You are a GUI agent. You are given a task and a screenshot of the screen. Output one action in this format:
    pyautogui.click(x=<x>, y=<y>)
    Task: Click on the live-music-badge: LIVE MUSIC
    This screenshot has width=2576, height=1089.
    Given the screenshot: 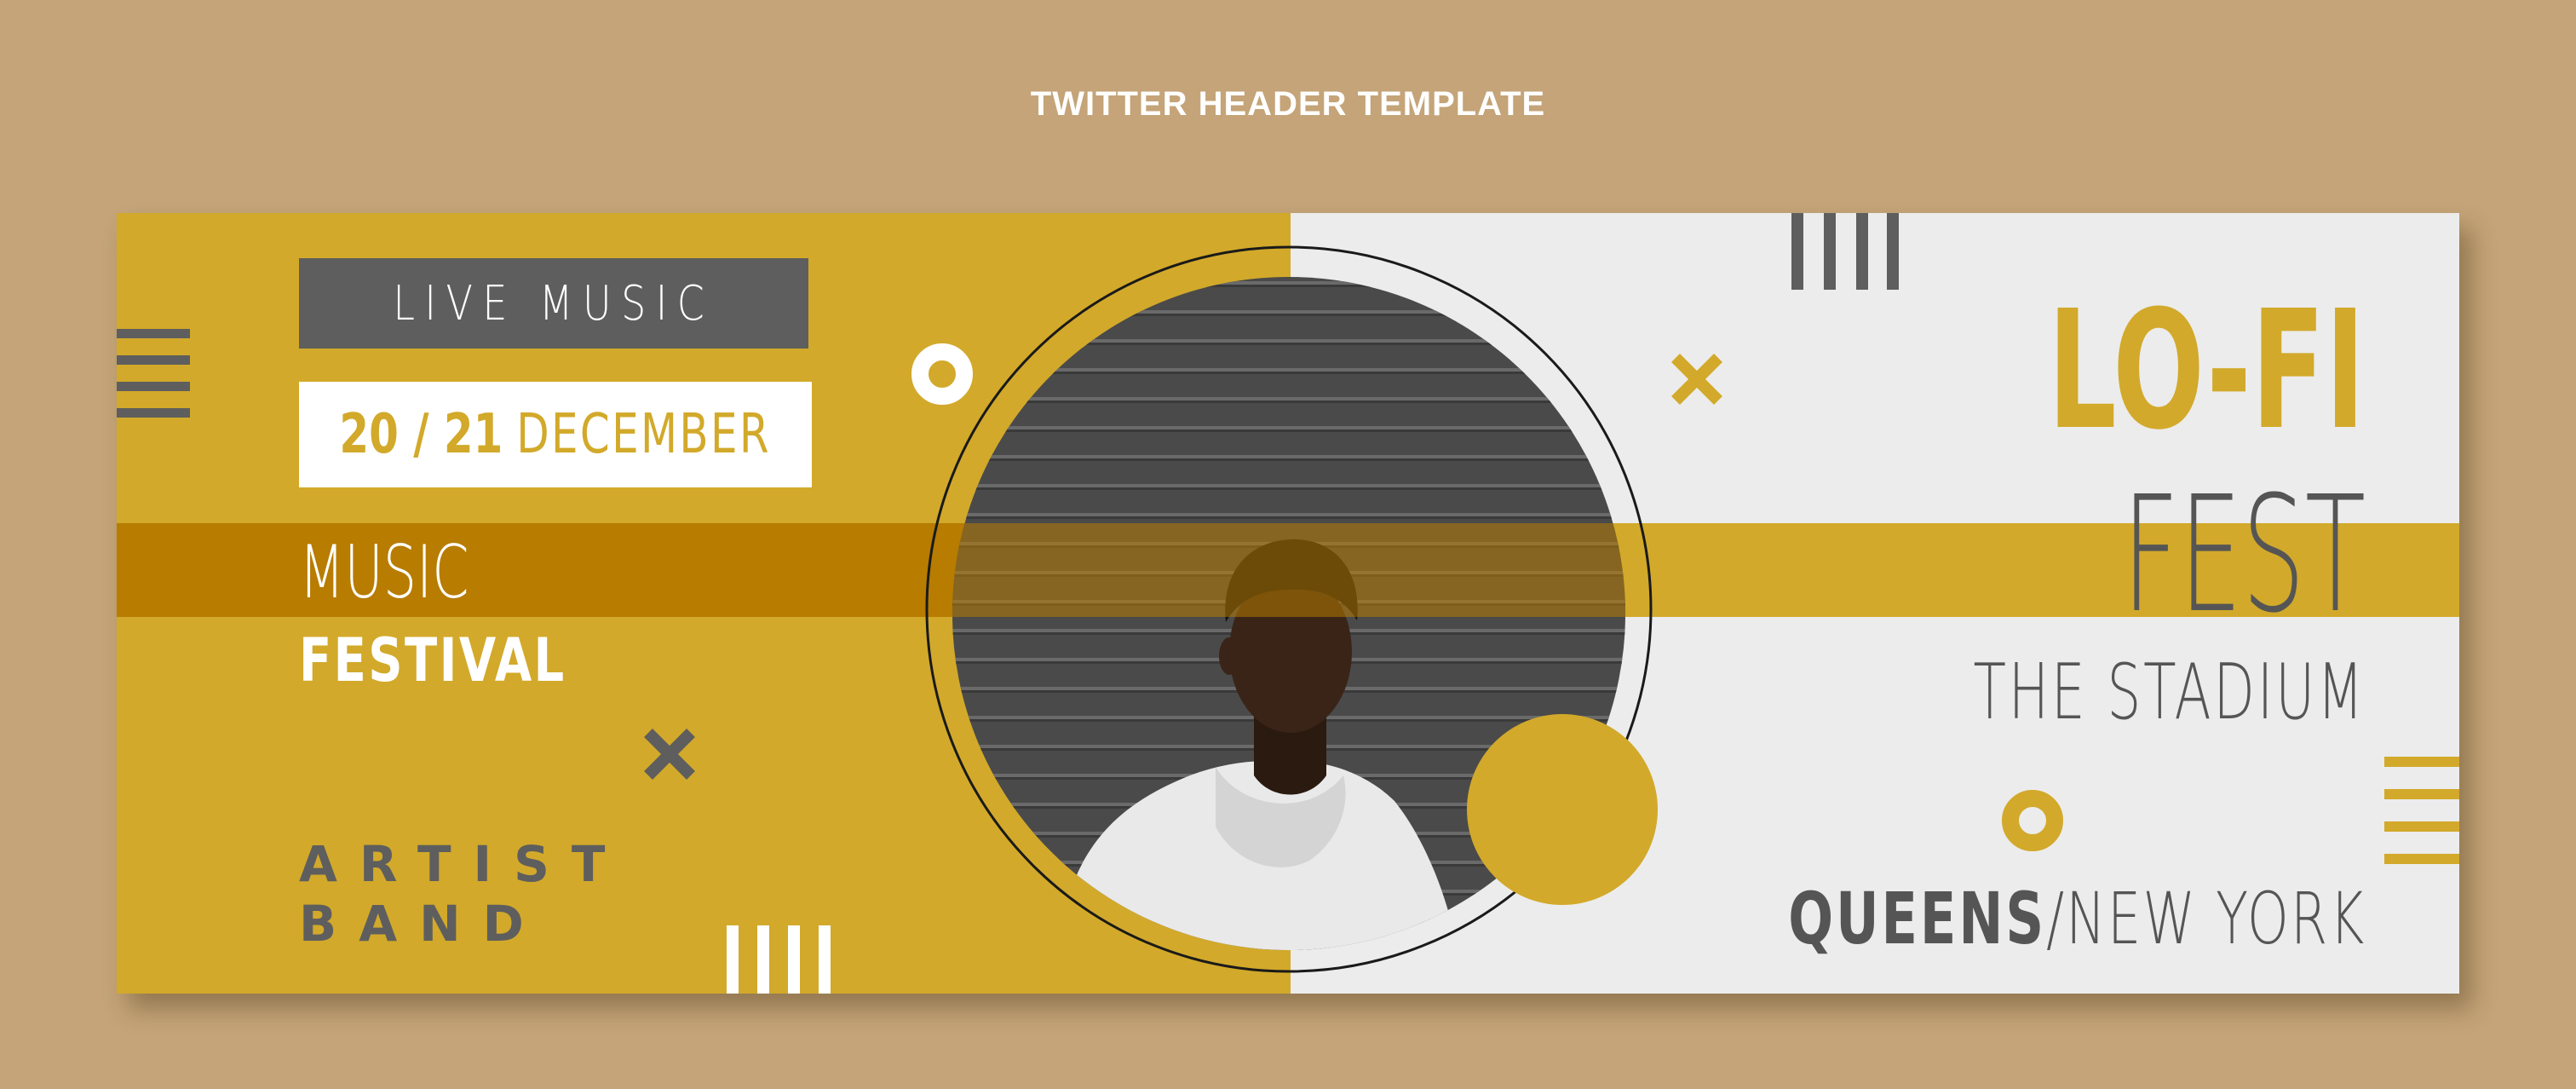 What is the action you would take?
    pyautogui.click(x=554, y=303)
    